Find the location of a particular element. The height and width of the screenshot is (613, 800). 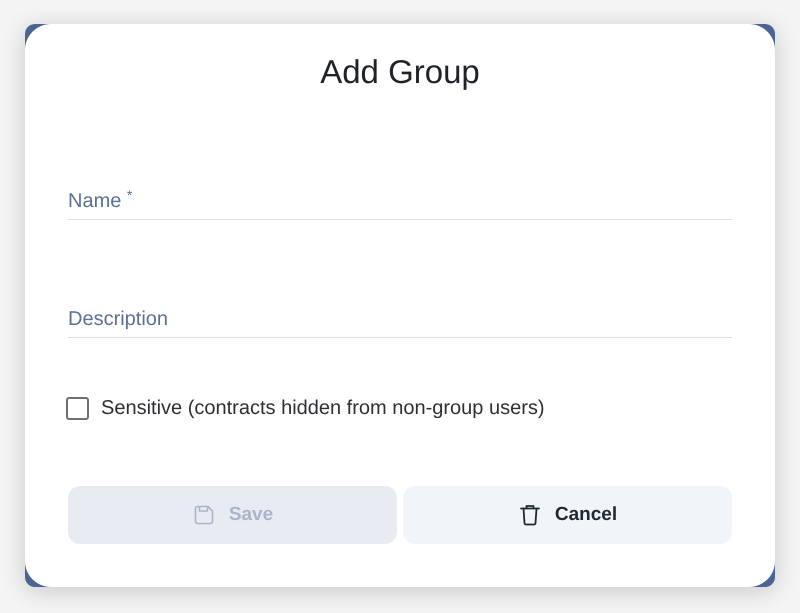

cancel-button: Cancel is located at coordinates (567, 515).